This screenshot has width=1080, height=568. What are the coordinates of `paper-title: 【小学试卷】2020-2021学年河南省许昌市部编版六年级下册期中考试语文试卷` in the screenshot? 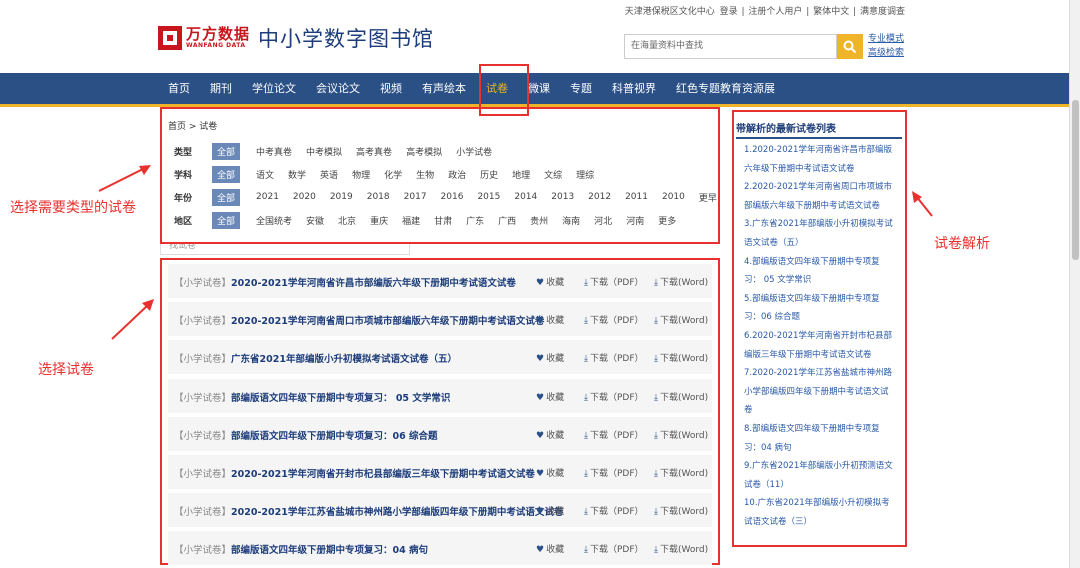 It's located at (345, 282).